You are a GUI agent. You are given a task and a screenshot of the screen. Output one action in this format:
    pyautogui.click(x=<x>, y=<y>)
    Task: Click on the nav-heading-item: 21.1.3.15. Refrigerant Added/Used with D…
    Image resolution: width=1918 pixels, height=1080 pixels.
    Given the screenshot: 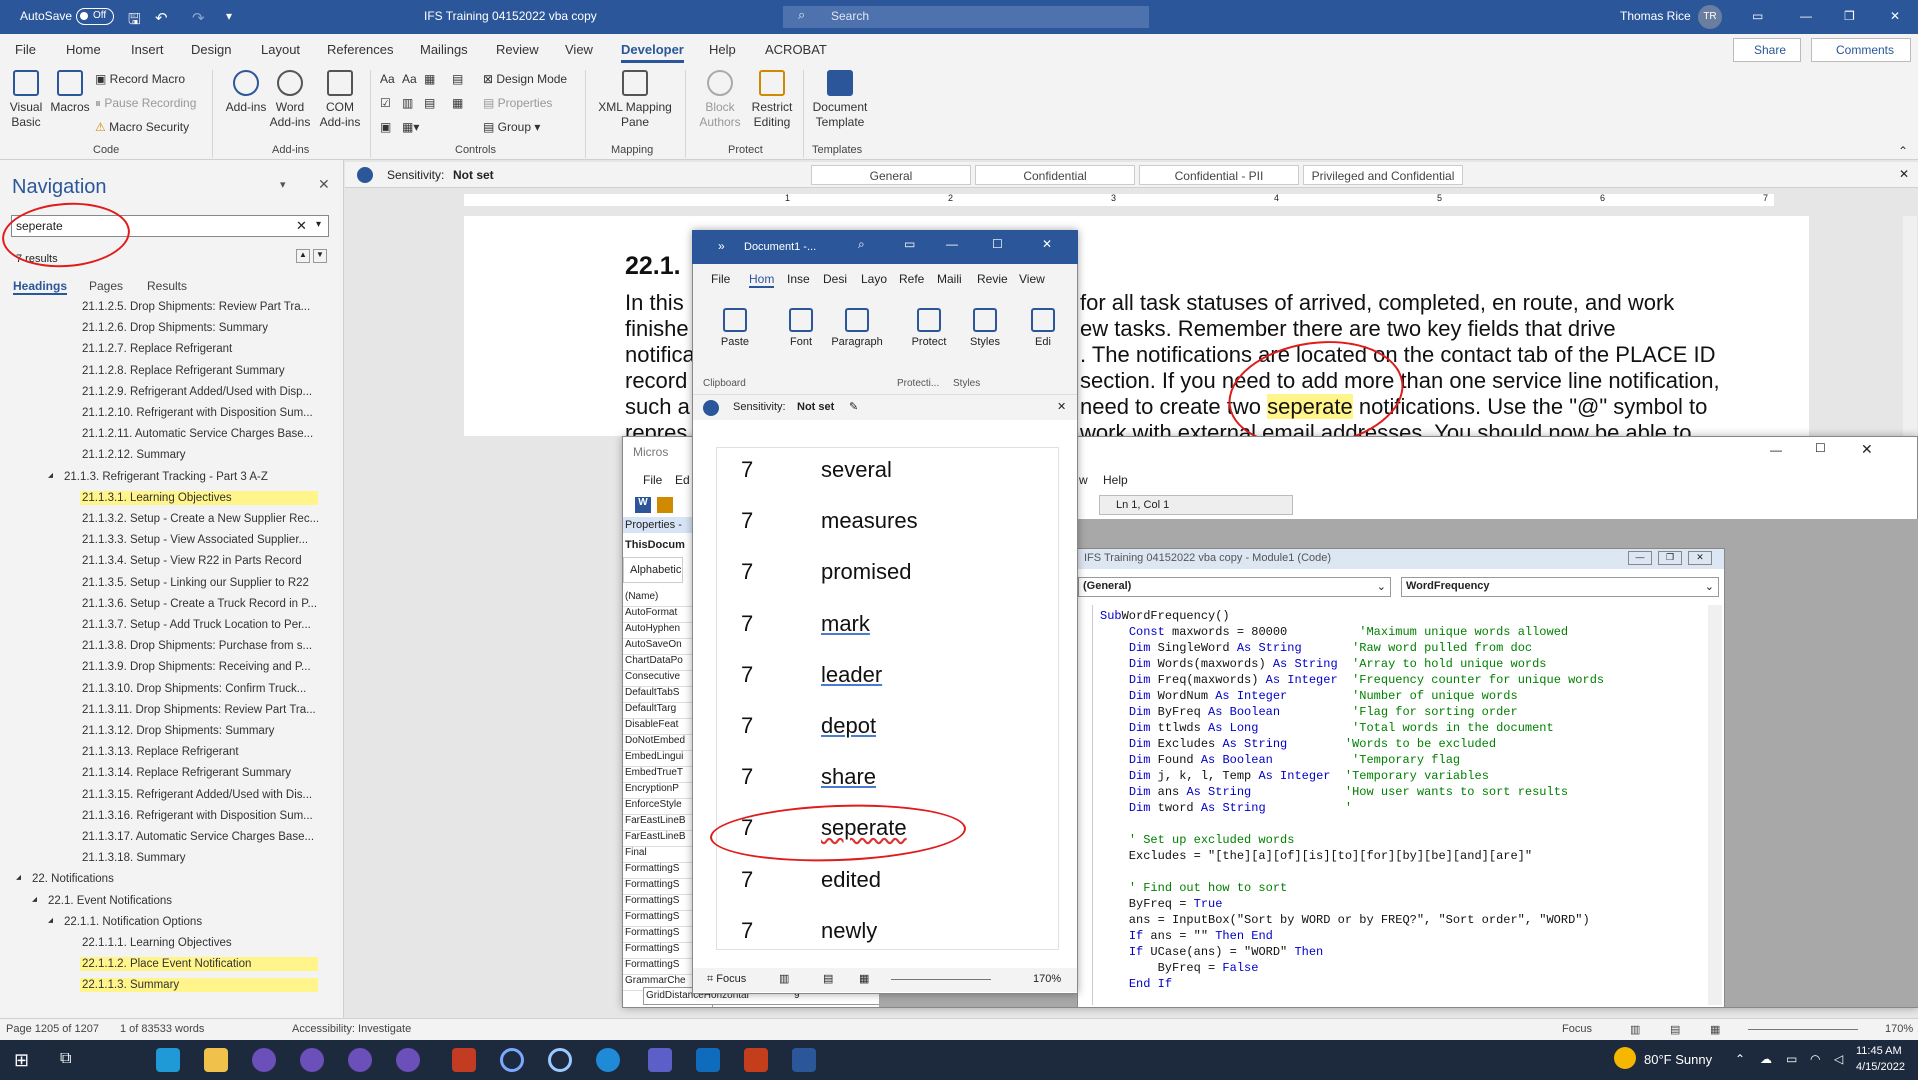 What is the action you would take?
    pyautogui.click(x=199, y=795)
    